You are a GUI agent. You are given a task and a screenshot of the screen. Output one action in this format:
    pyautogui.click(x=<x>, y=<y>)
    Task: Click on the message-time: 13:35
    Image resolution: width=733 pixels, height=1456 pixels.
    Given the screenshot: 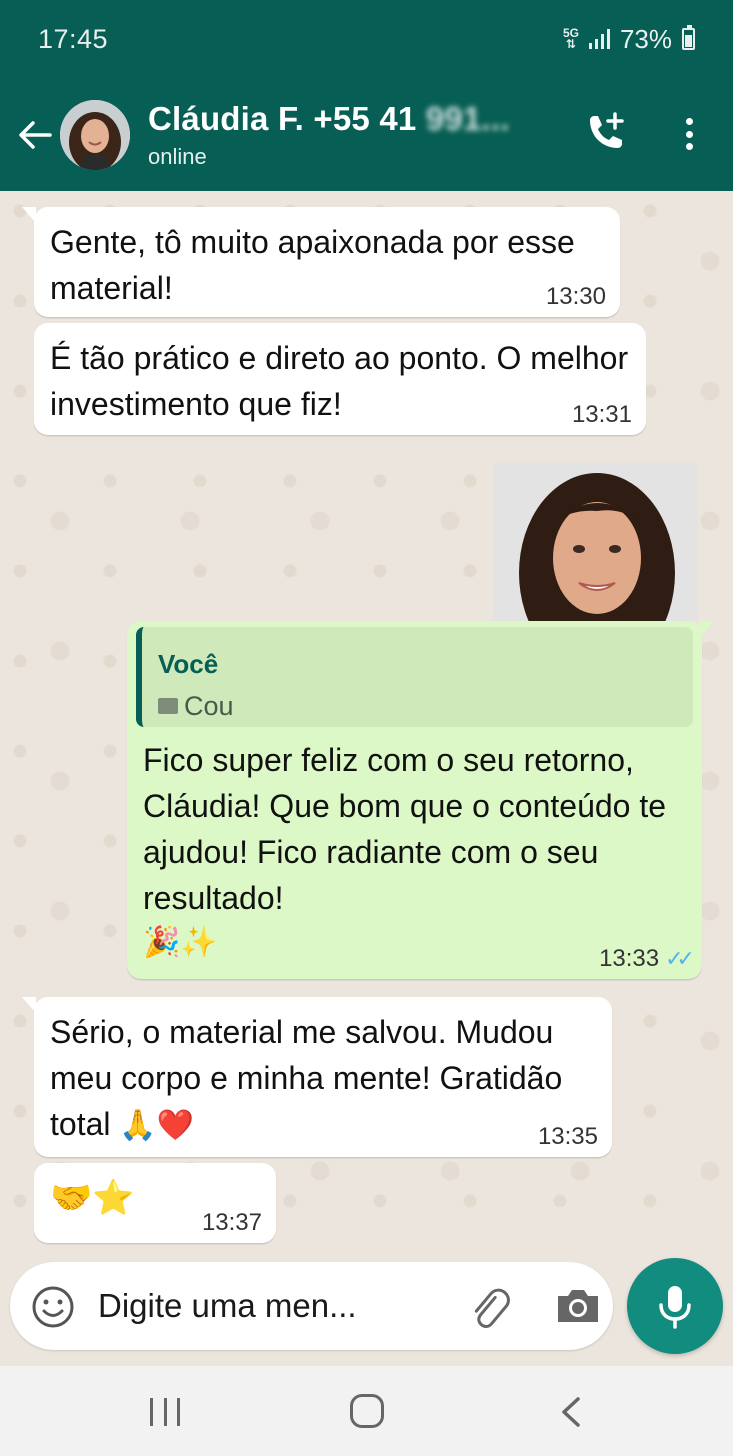 What is the action you would take?
    pyautogui.click(x=567, y=1136)
    